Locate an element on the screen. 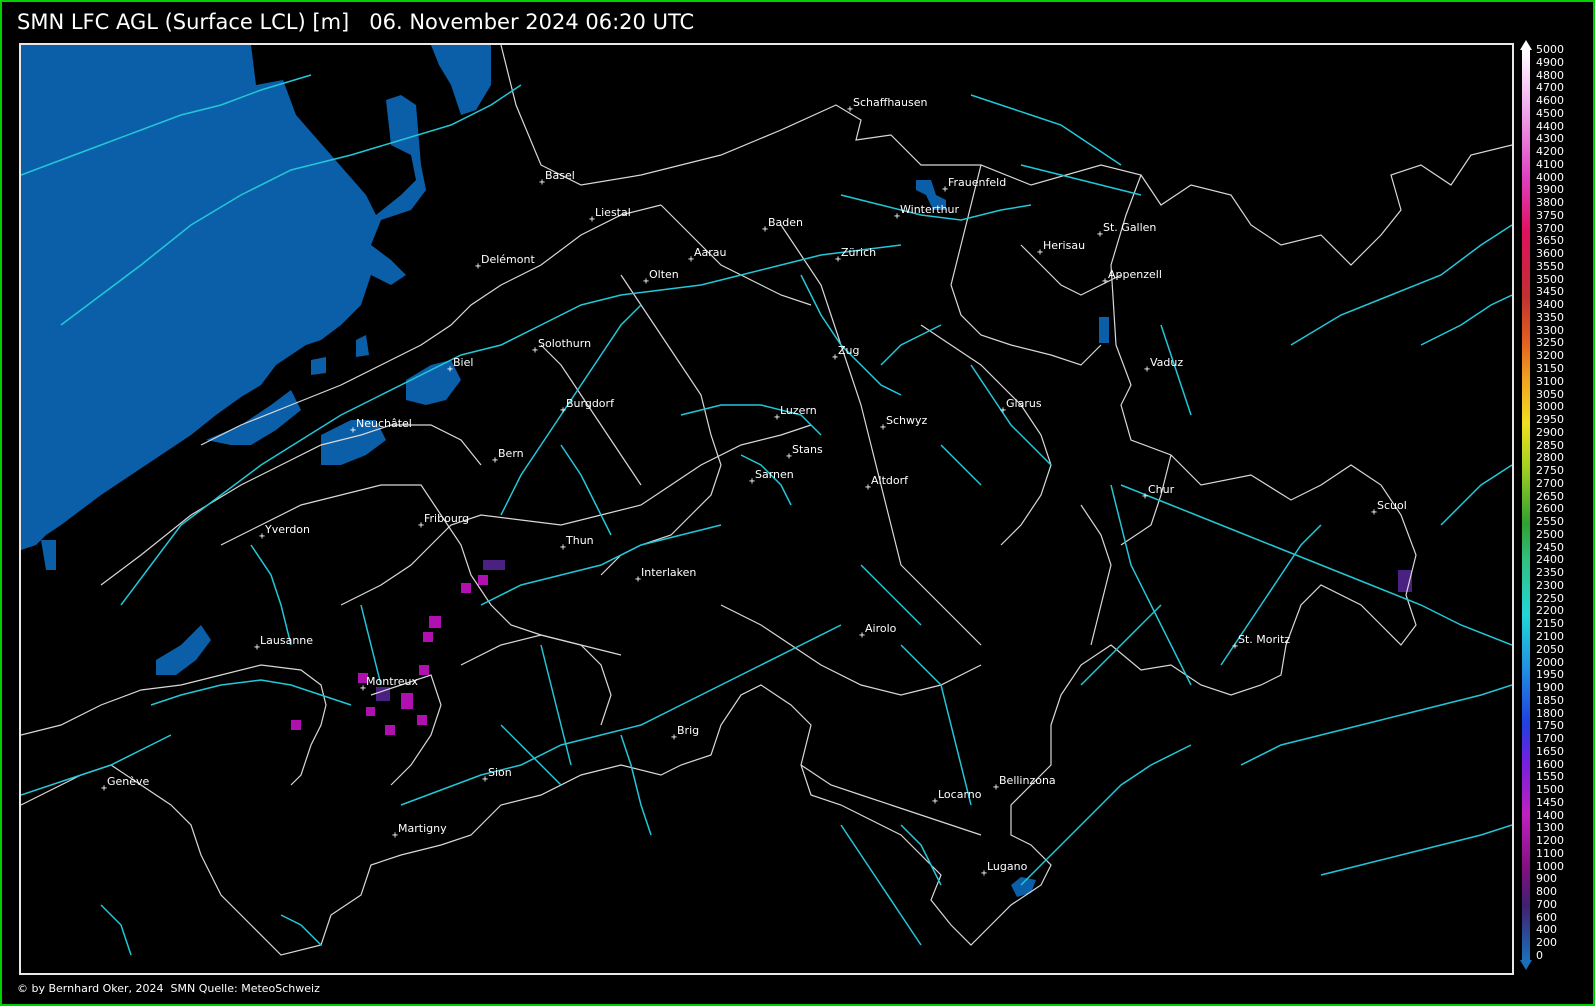 The width and height of the screenshot is (1595, 1006). scale-label: 3500 is located at coordinates (1550, 279).